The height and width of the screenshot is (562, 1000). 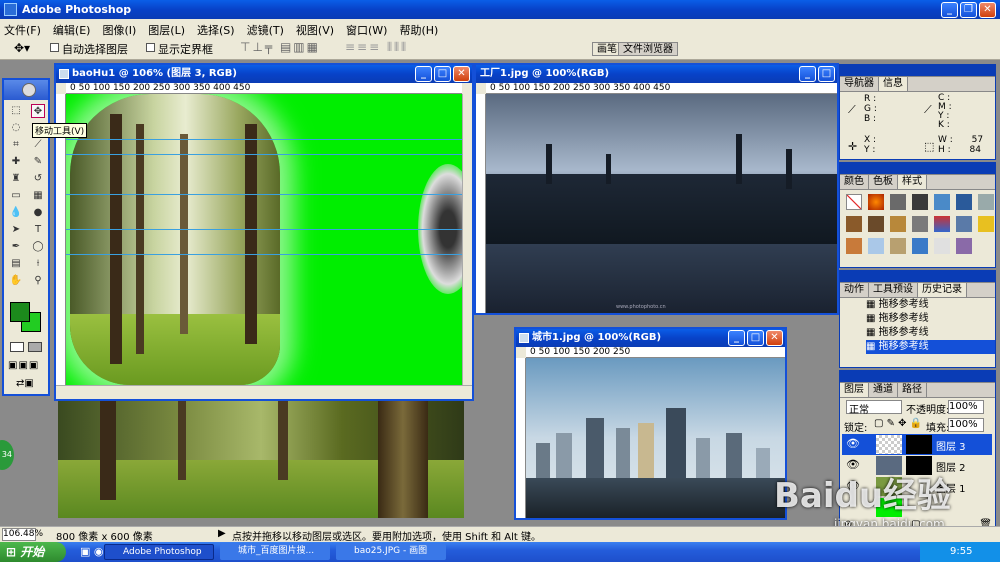 What do you see at coordinates (16, 230) in the screenshot?
I see `path-select-icon: ➤` at bounding box center [16, 230].